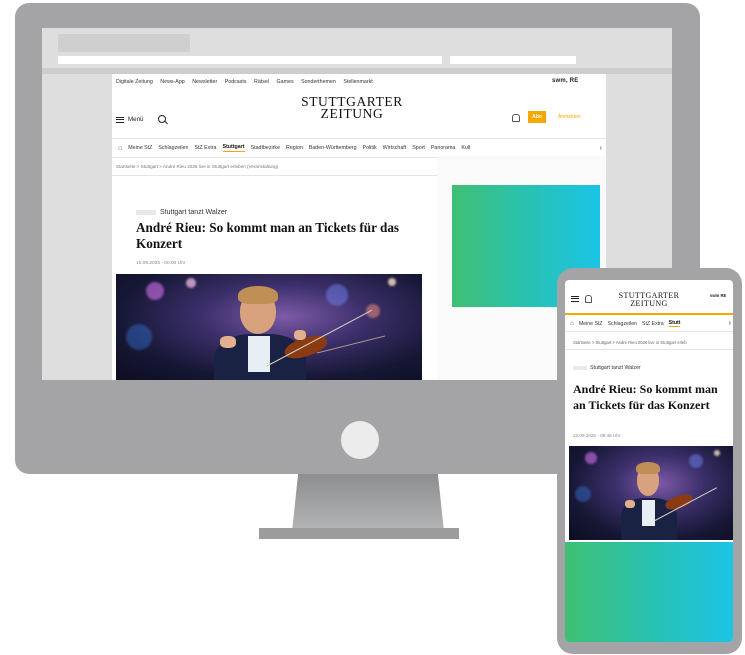  Describe the element at coordinates (233, 148) in the screenshot. I see `category-item-active: Stuttgart` at that location.